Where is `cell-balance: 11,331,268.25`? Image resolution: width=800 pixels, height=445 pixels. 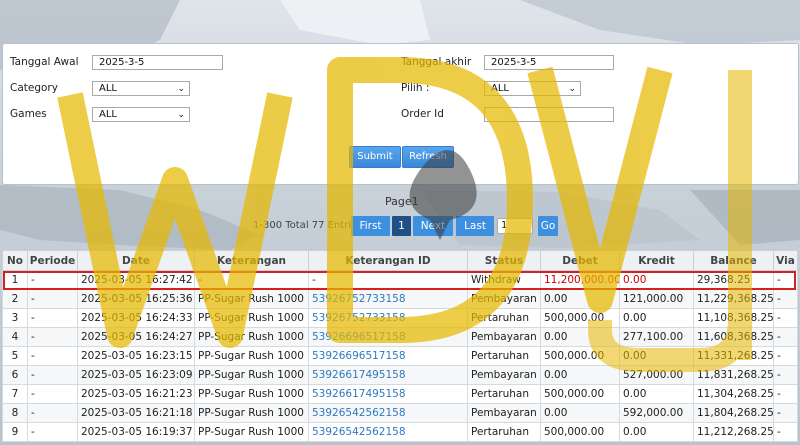
cell-balance: 11,331,268.25 is located at coordinates (733, 356).